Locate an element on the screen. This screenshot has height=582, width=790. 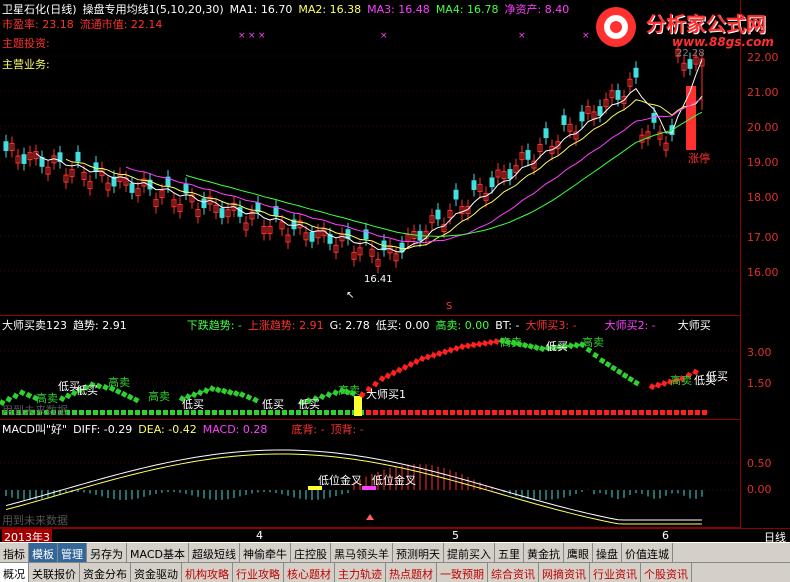
tab-indicator: 另存为 is located at coordinates (107, 552).